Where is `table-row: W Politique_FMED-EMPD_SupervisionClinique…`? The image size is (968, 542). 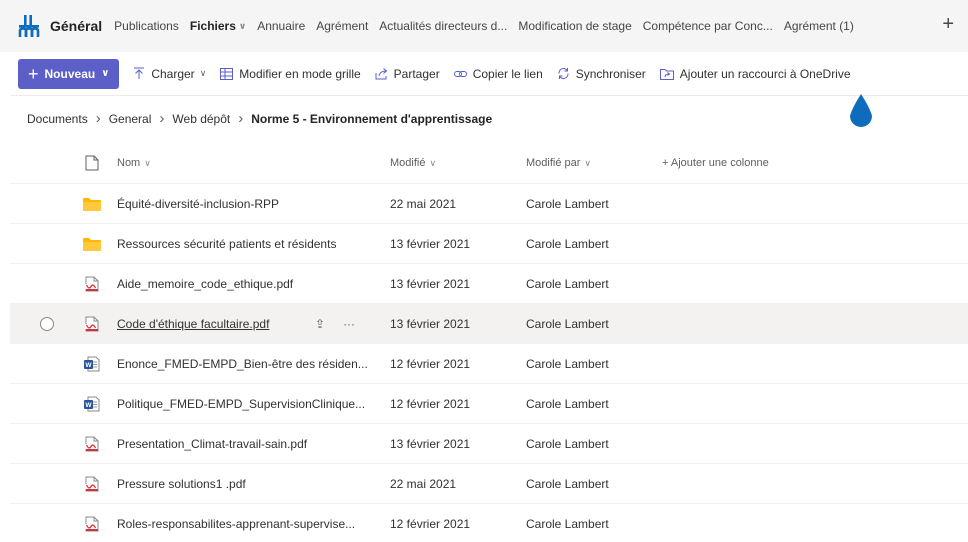
table-row: W Politique_FMED-EMPD_SupervisionClinique… is located at coordinates (489, 403).